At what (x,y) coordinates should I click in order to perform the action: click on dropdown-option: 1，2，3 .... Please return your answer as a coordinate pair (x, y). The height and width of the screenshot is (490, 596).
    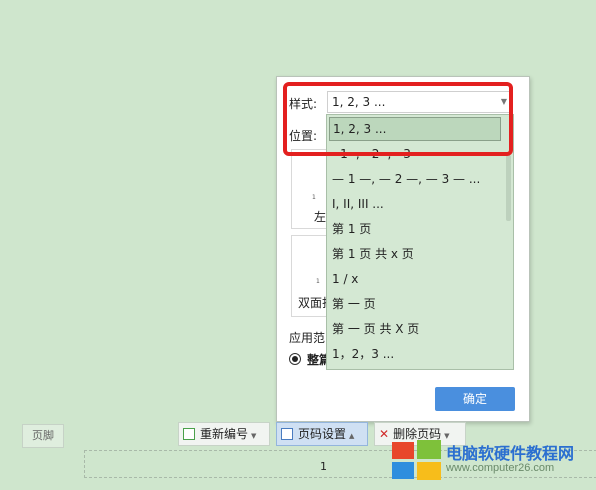
    Looking at the image, I should click on (415, 354).